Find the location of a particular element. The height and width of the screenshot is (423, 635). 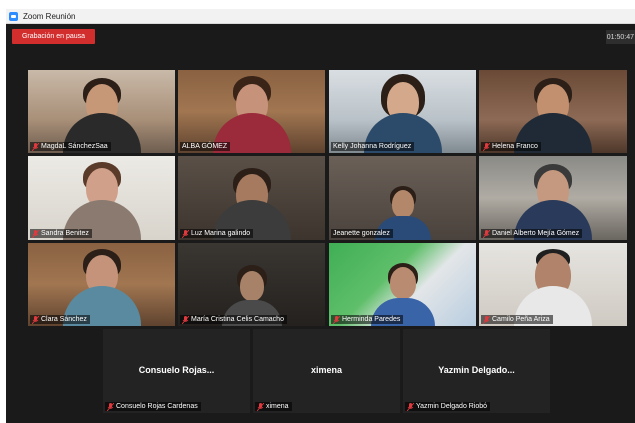

video-tile-4: Helena Franco is located at coordinates (553, 111).